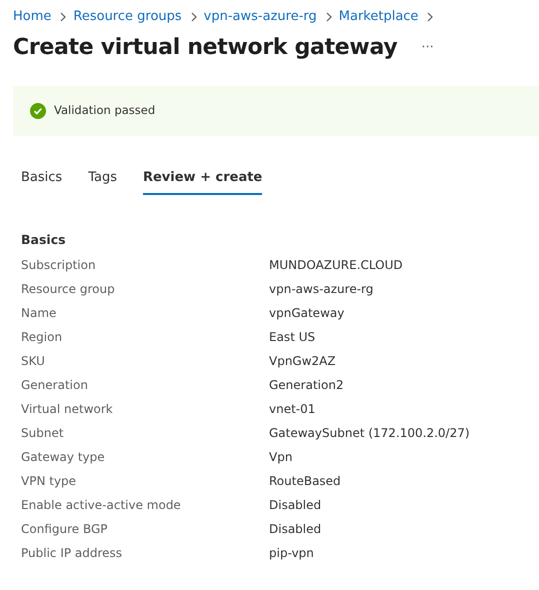 The image size is (539, 590). Describe the element at coordinates (205, 47) in the screenshot. I see `page-title: Create virtual network gateway` at that location.